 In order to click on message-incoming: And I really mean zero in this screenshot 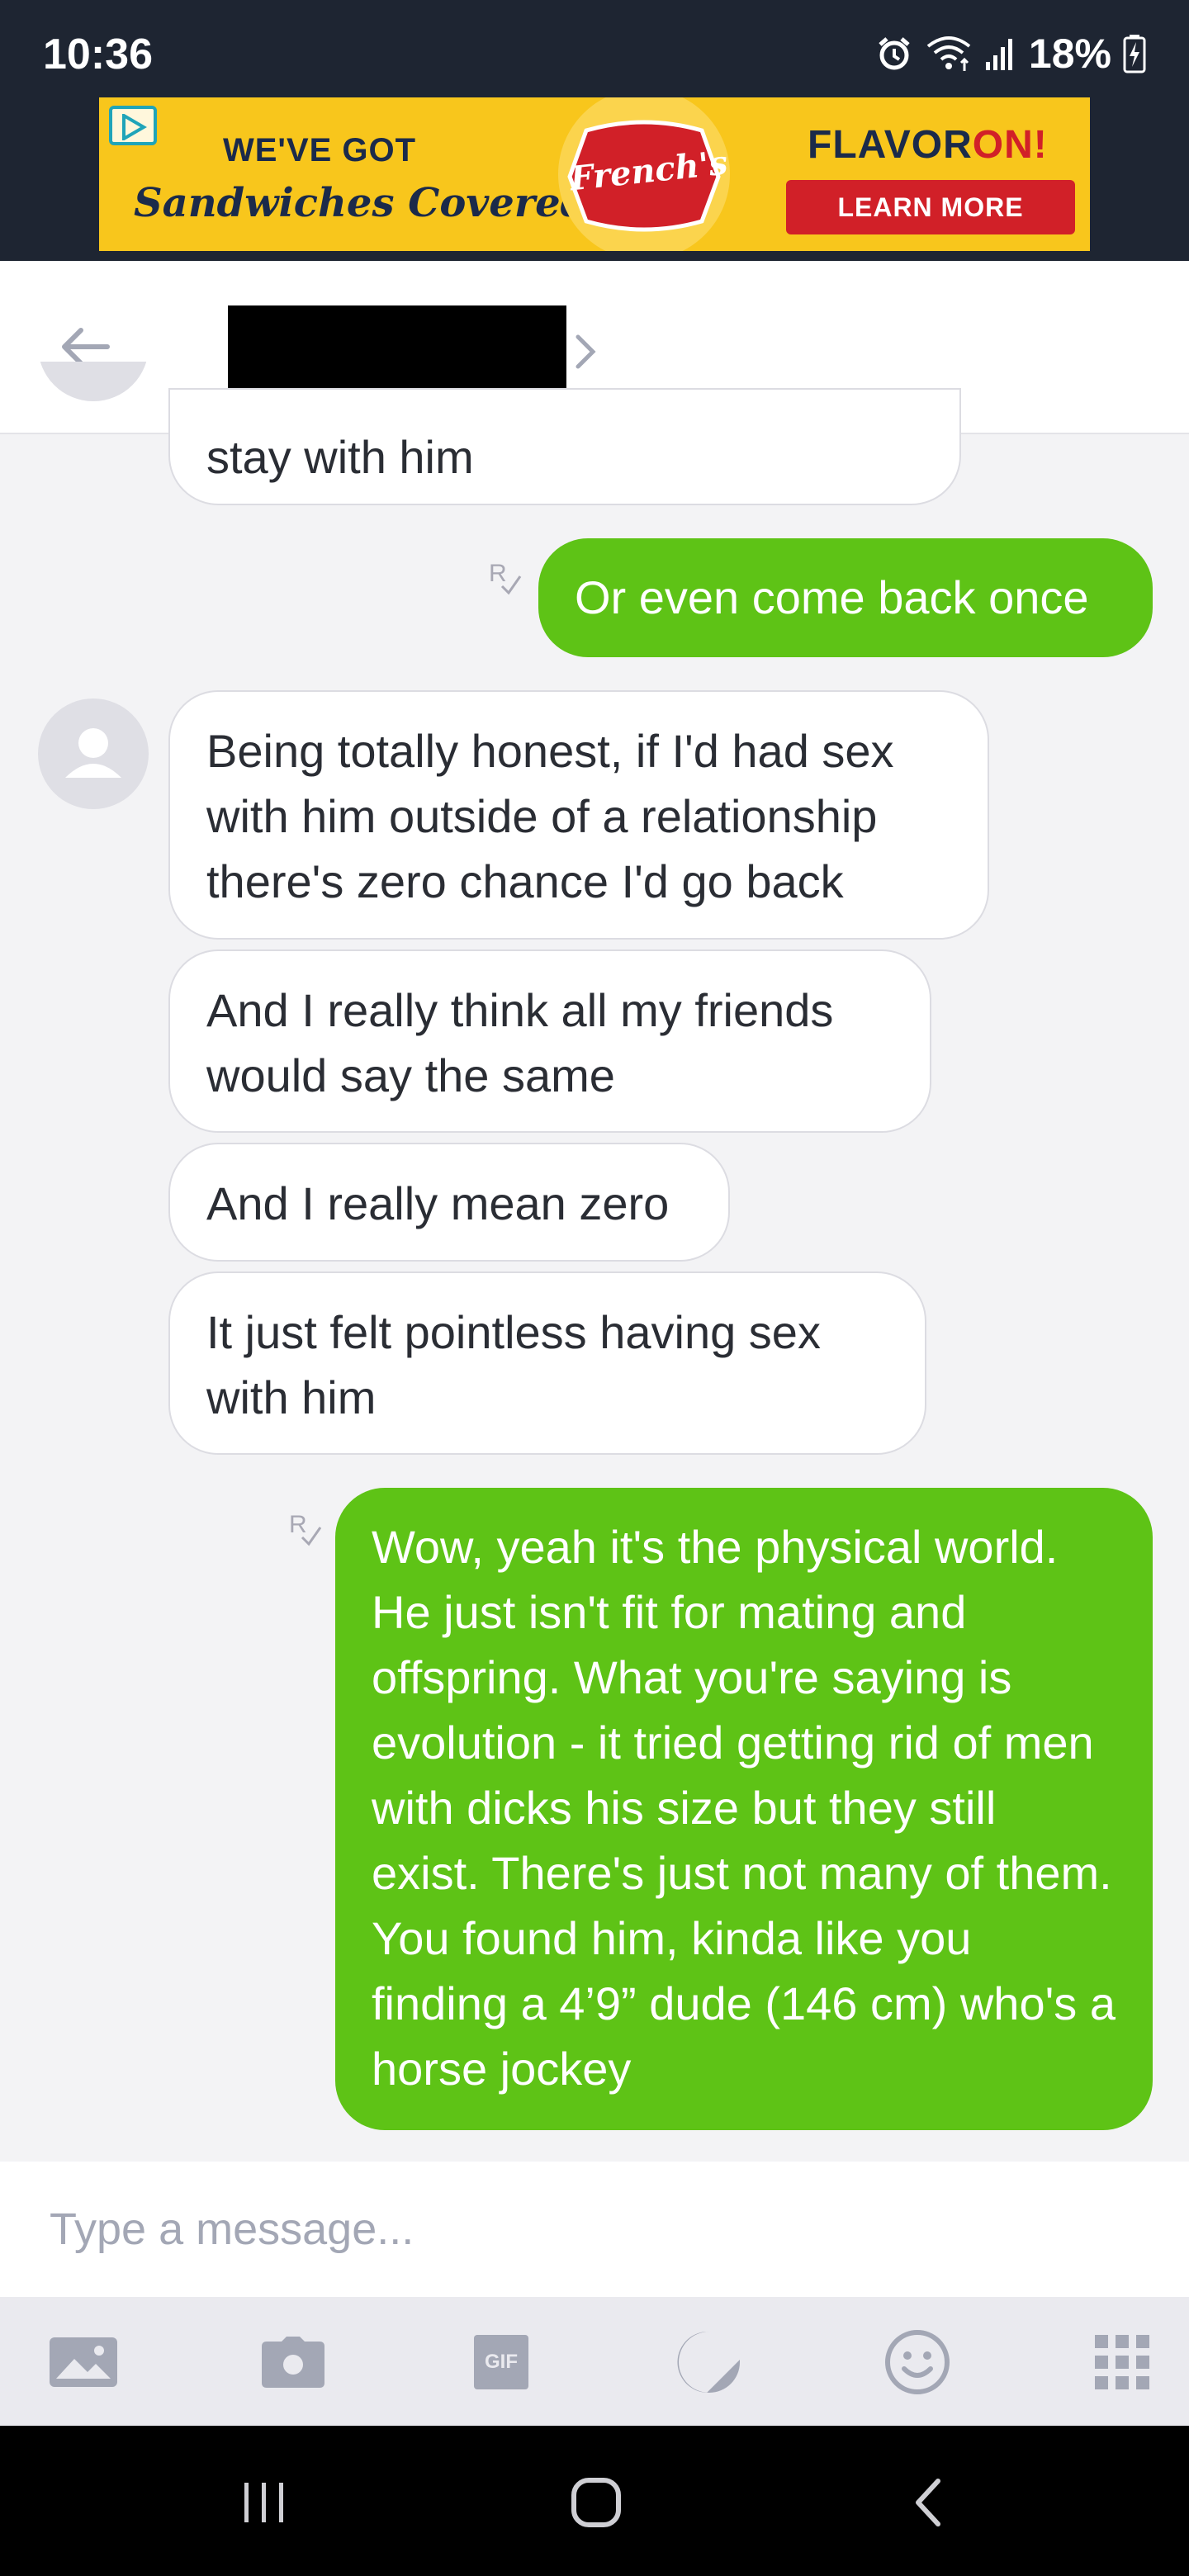, I will do `click(449, 1202)`.